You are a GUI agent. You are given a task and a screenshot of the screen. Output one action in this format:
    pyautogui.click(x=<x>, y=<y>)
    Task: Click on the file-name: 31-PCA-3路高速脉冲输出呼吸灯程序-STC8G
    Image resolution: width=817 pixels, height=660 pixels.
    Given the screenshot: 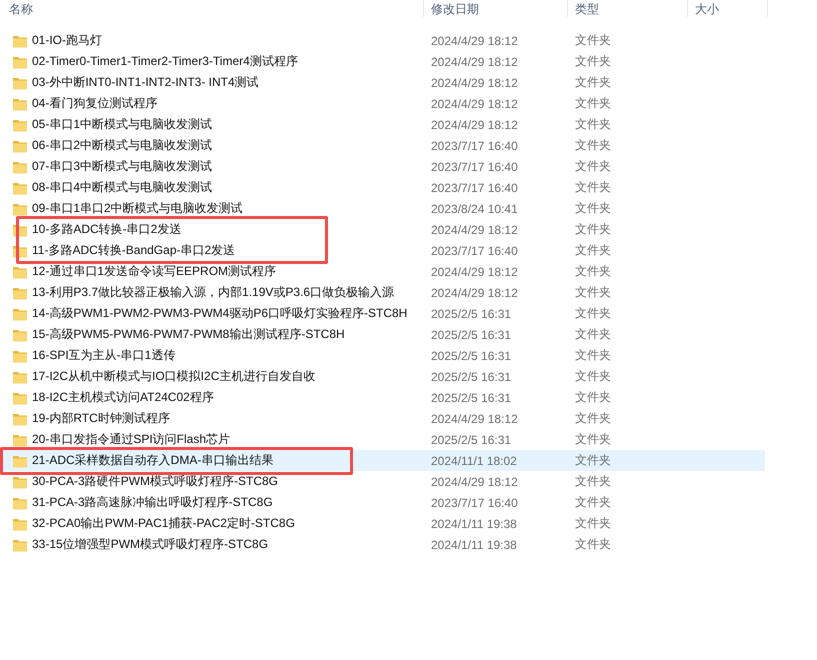 What is the action you would take?
    pyautogui.click(x=152, y=502)
    